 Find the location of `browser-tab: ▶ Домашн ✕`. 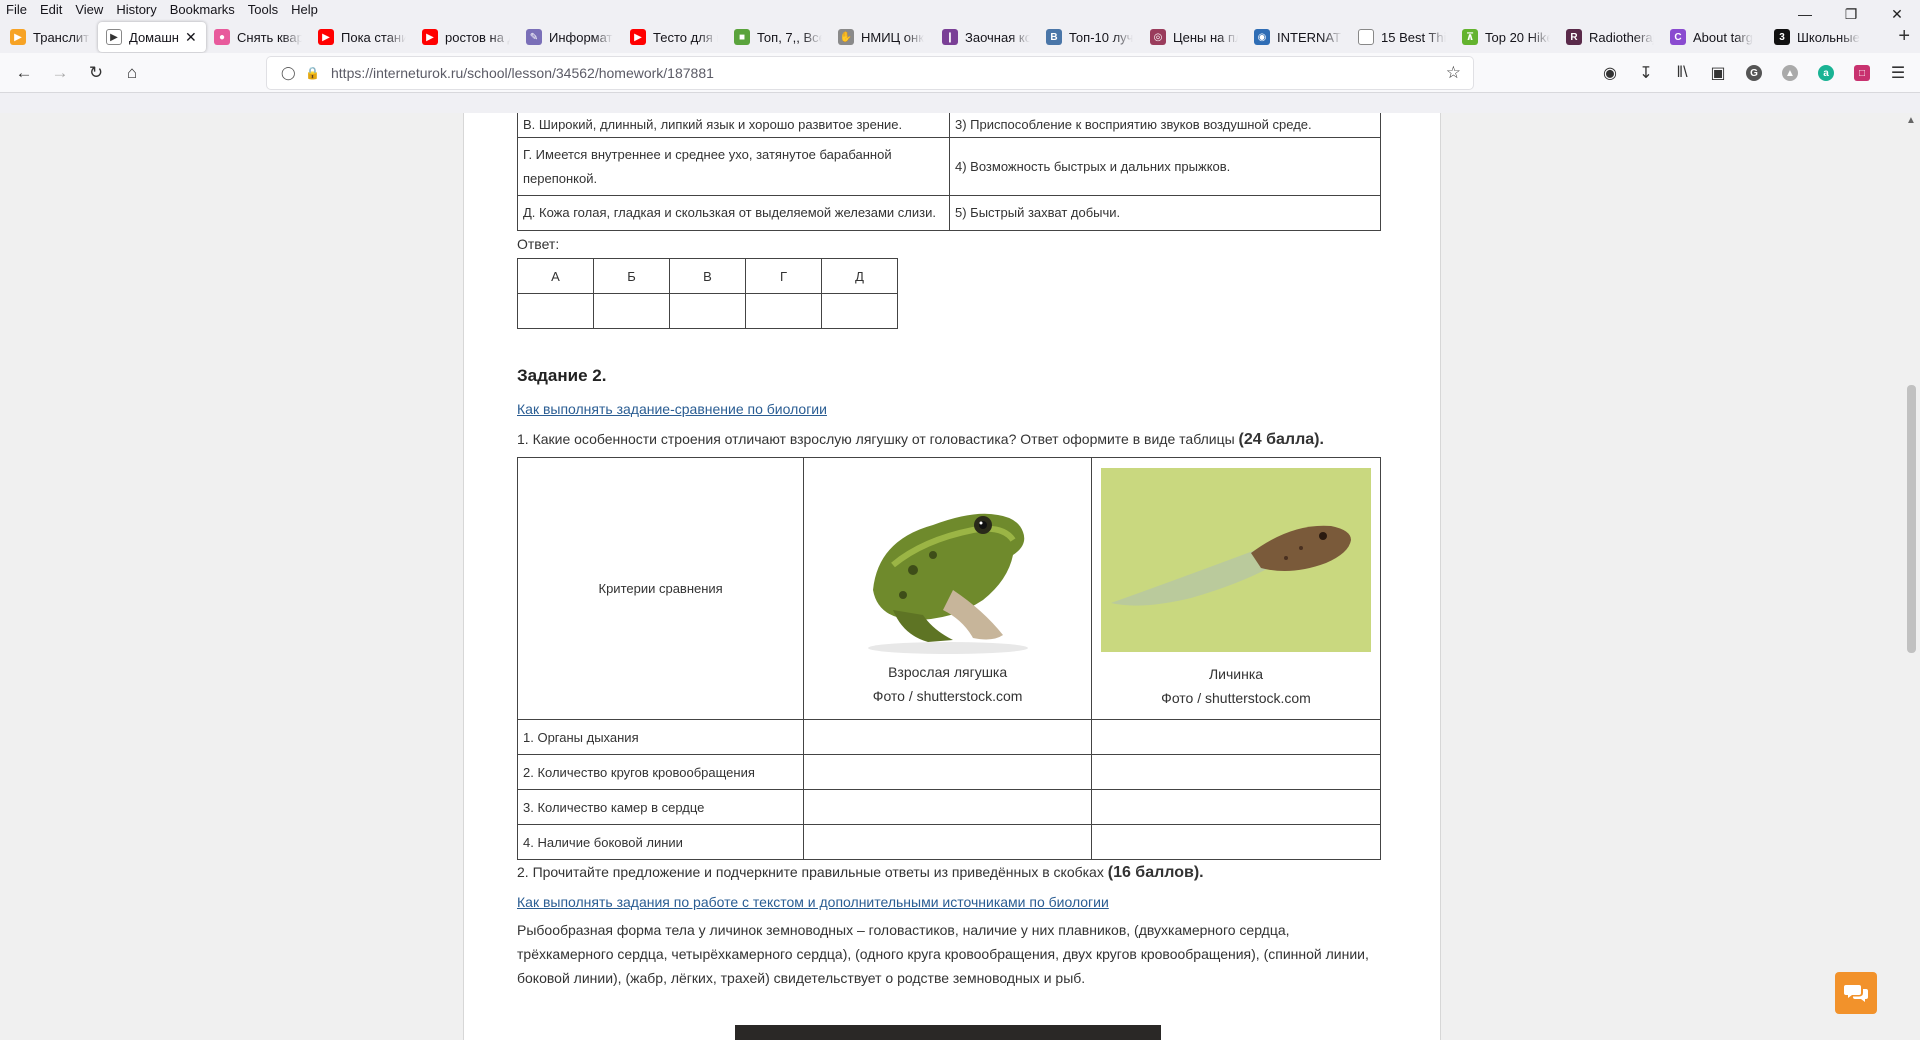

browser-tab: ▶ Домашн ✕ is located at coordinates (152, 37).